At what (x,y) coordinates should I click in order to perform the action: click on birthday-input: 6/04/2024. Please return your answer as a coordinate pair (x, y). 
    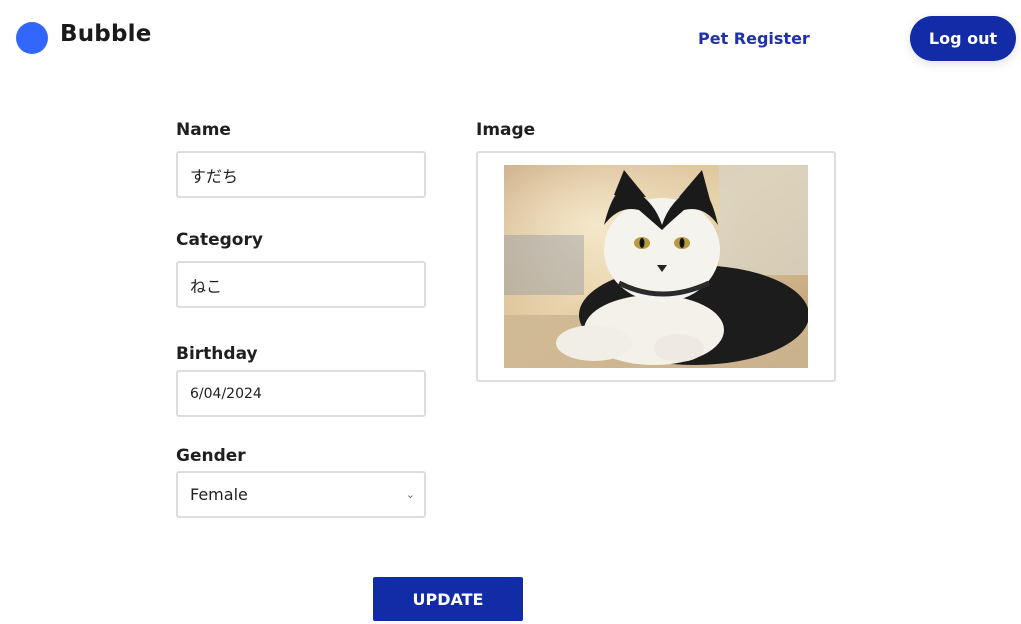
    Looking at the image, I should click on (301, 393).